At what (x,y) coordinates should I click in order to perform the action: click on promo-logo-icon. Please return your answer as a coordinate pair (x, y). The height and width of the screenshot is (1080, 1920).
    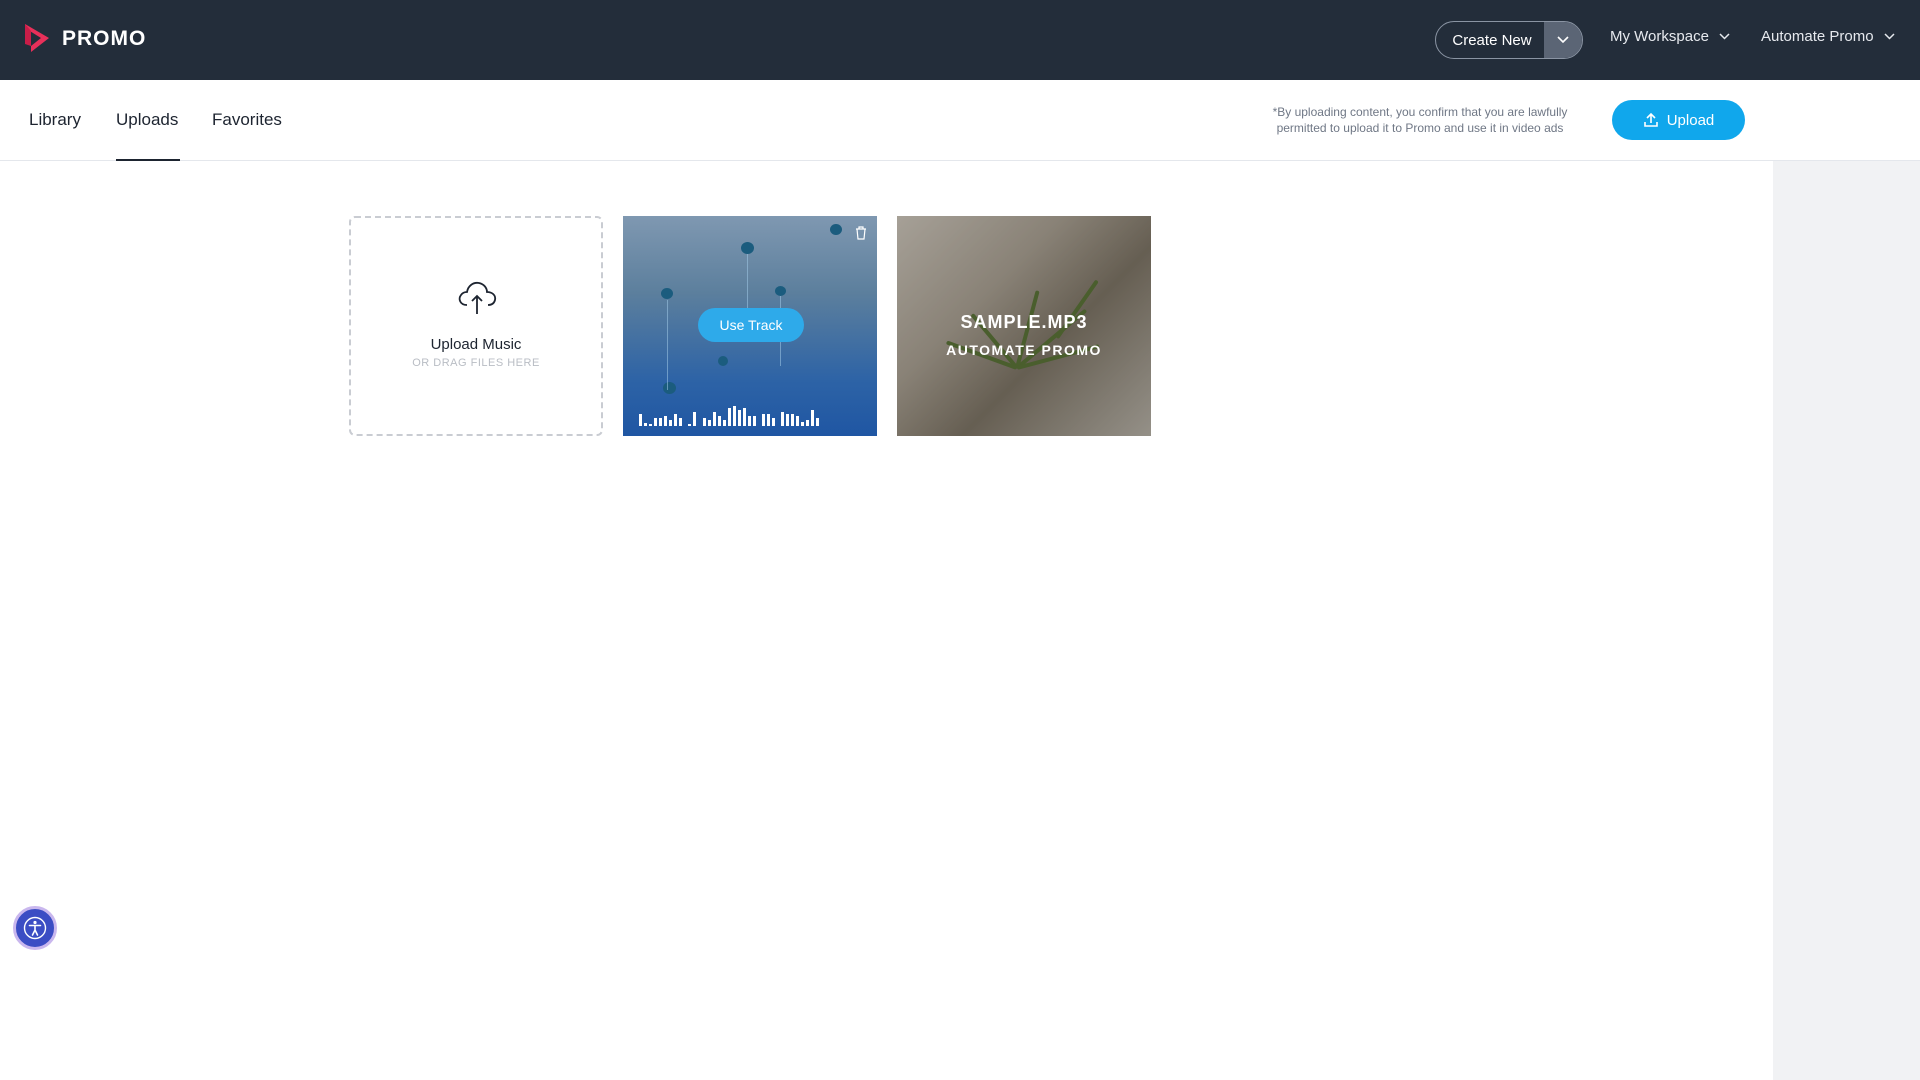
    Looking at the image, I should click on (37, 38).